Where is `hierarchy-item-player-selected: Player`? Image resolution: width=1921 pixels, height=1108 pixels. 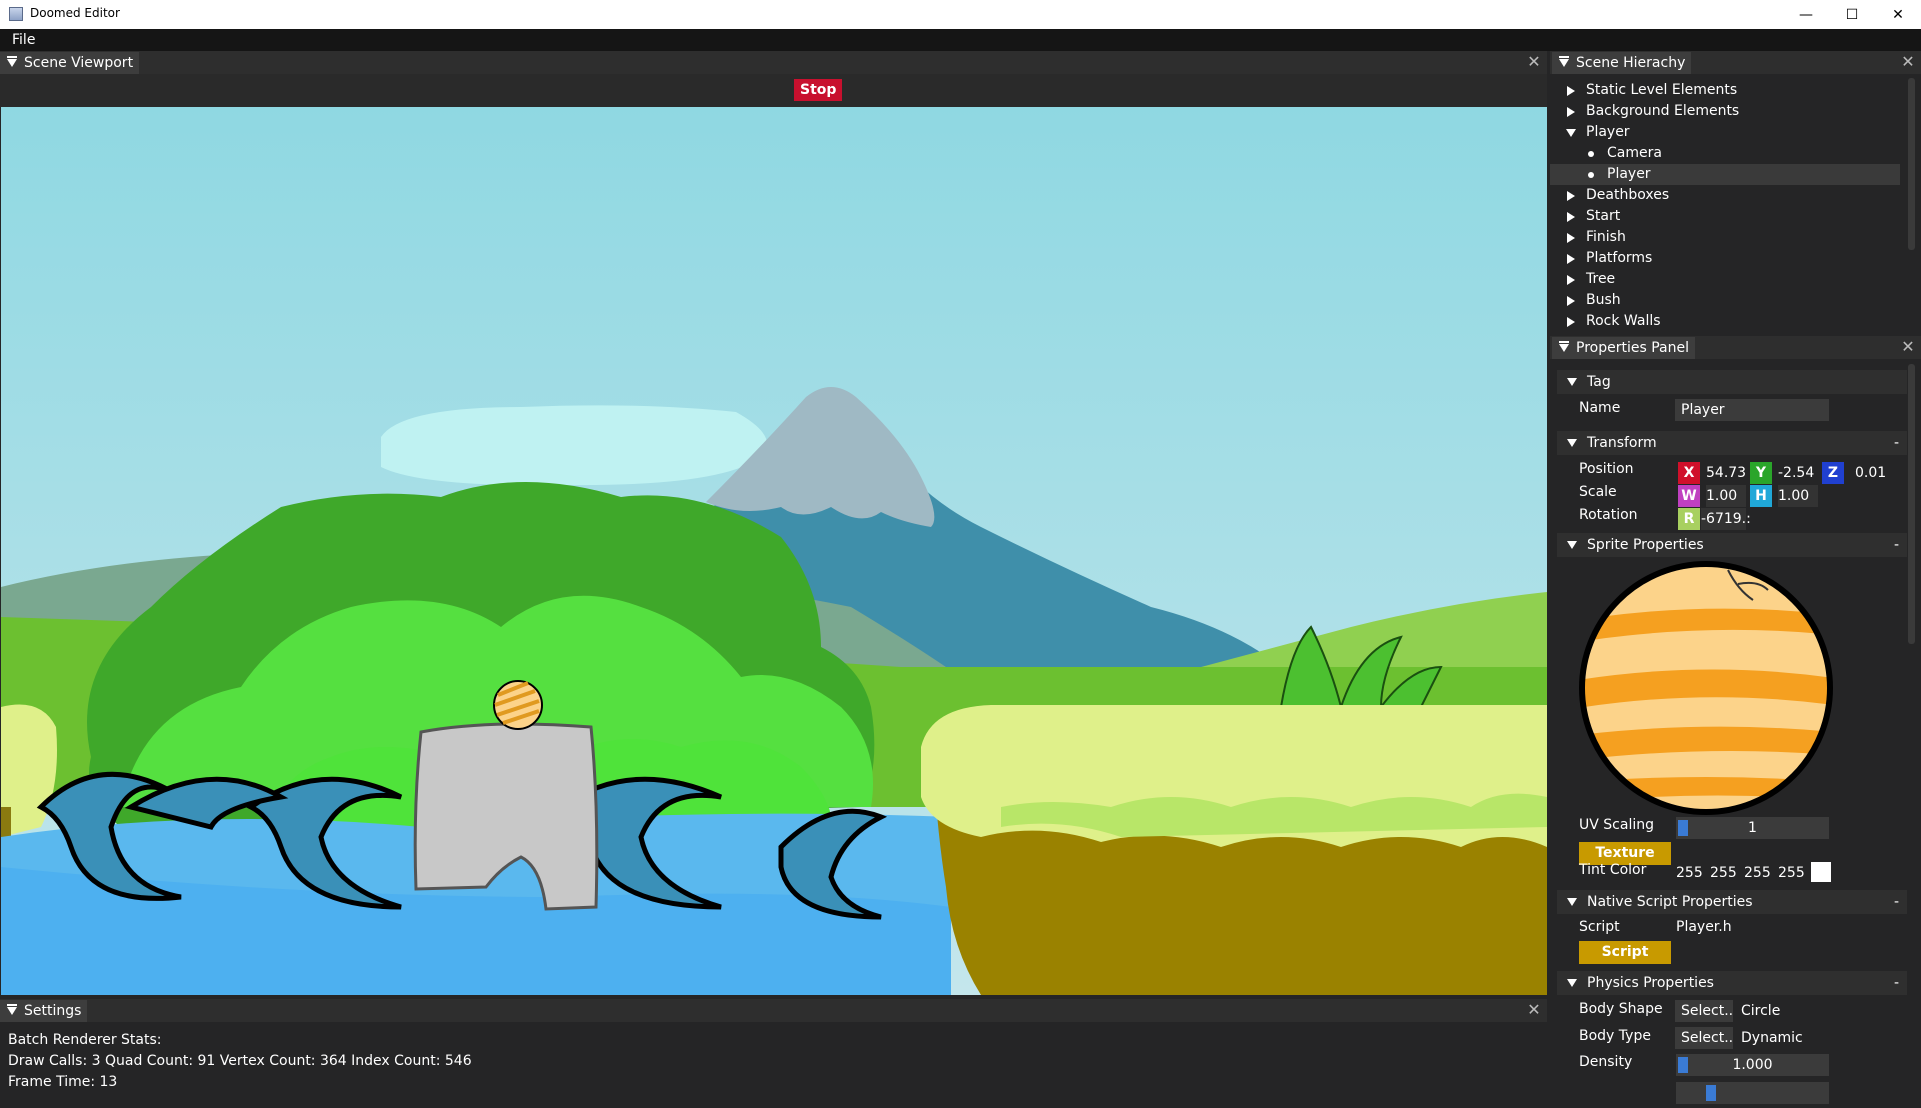 hierarchy-item-player-selected: Player is located at coordinates (1725, 174).